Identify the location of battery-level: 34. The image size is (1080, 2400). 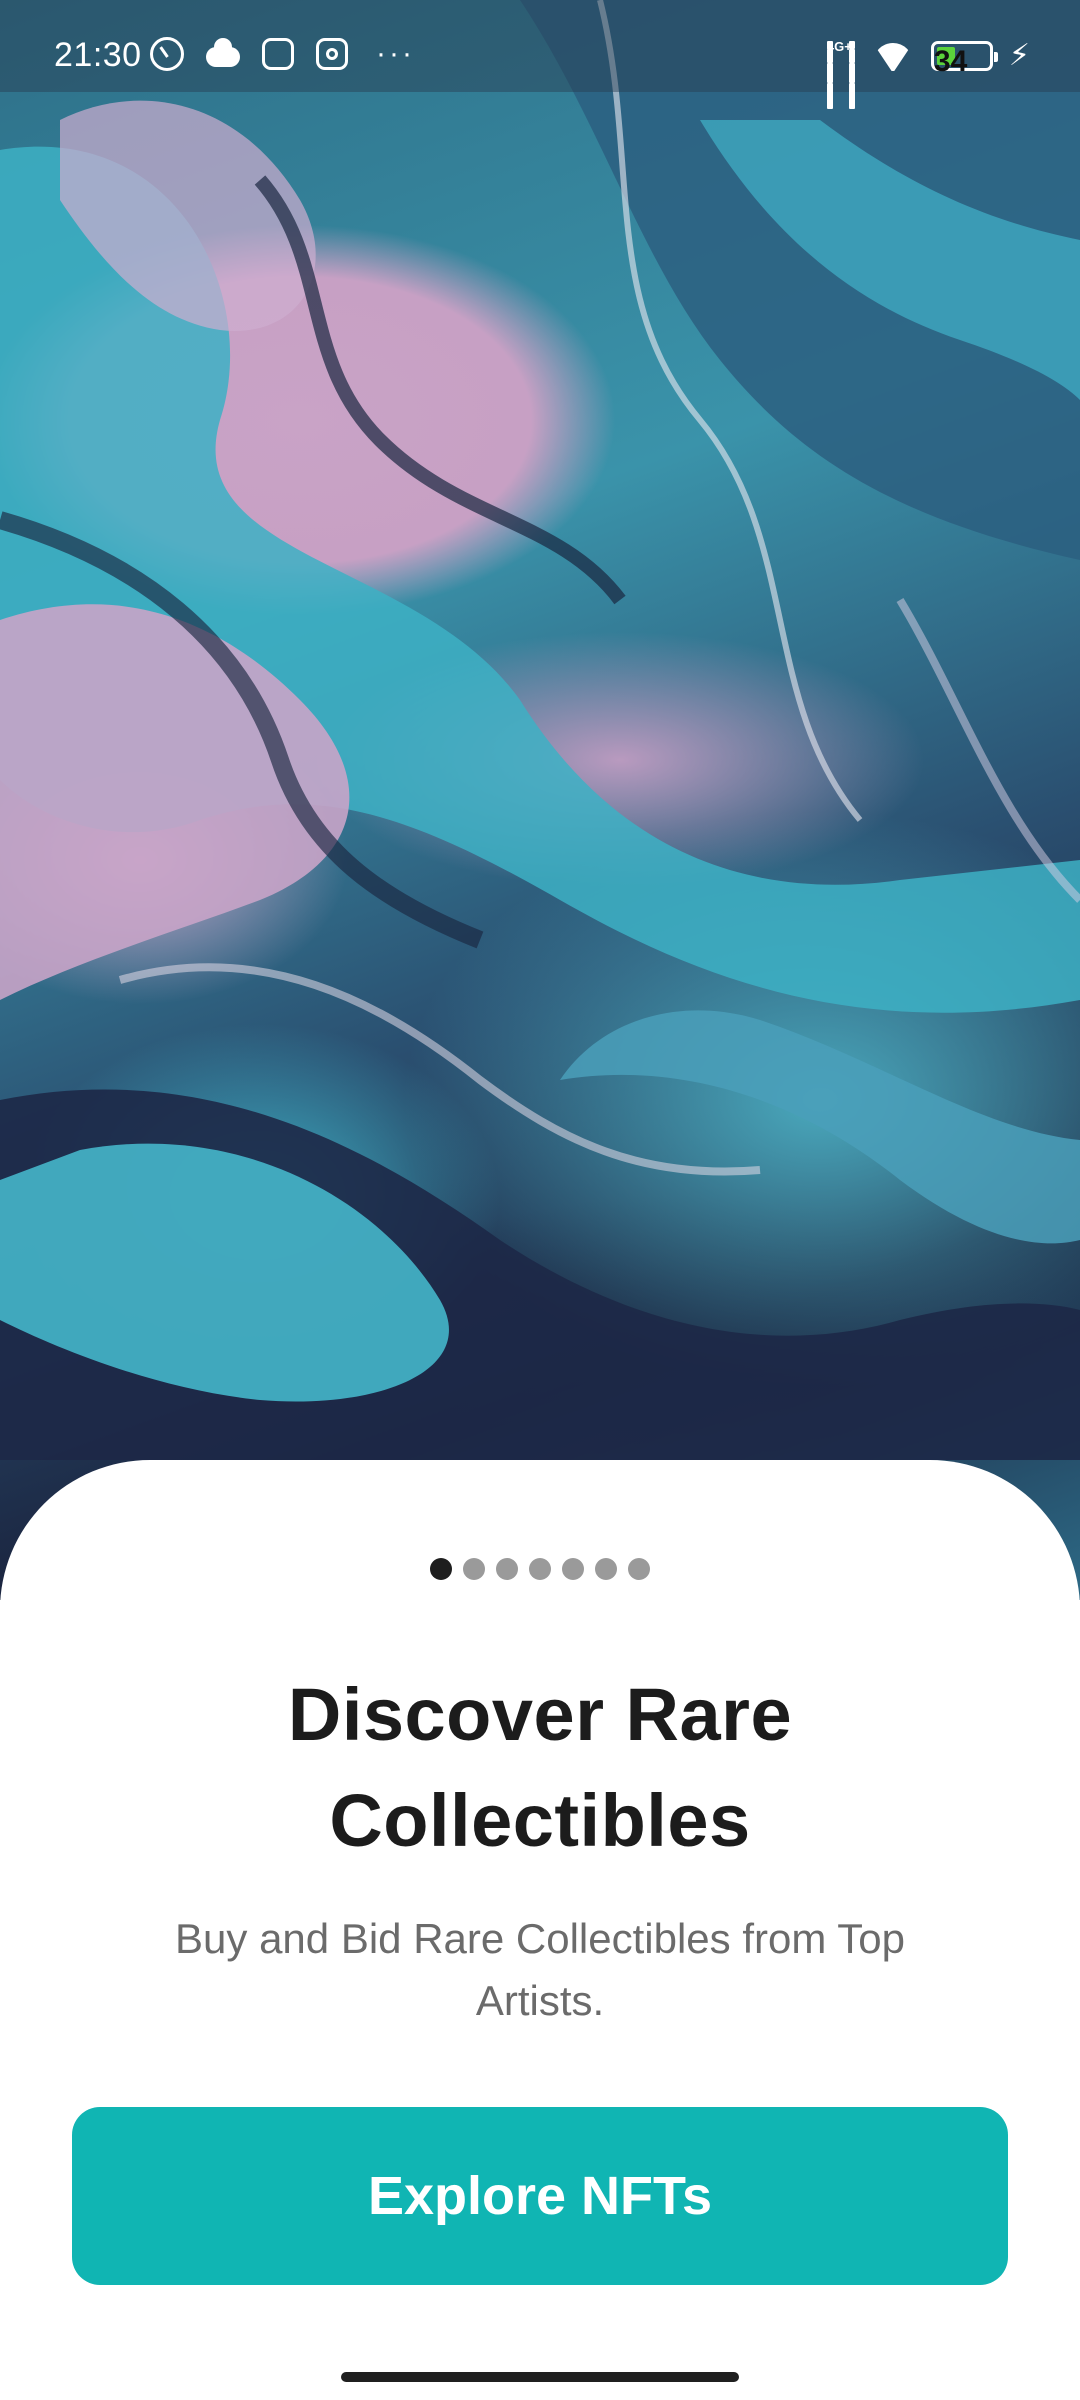
(950, 61).